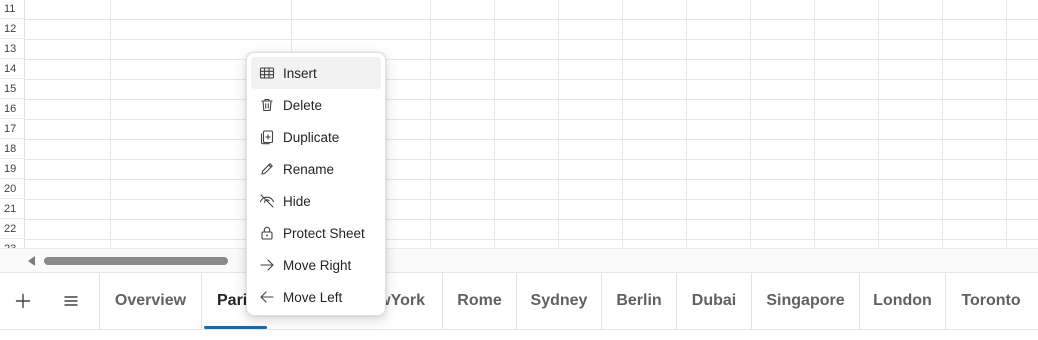 This screenshot has width=1038, height=340. I want to click on menu-item-label: Move Right, so click(317, 265).